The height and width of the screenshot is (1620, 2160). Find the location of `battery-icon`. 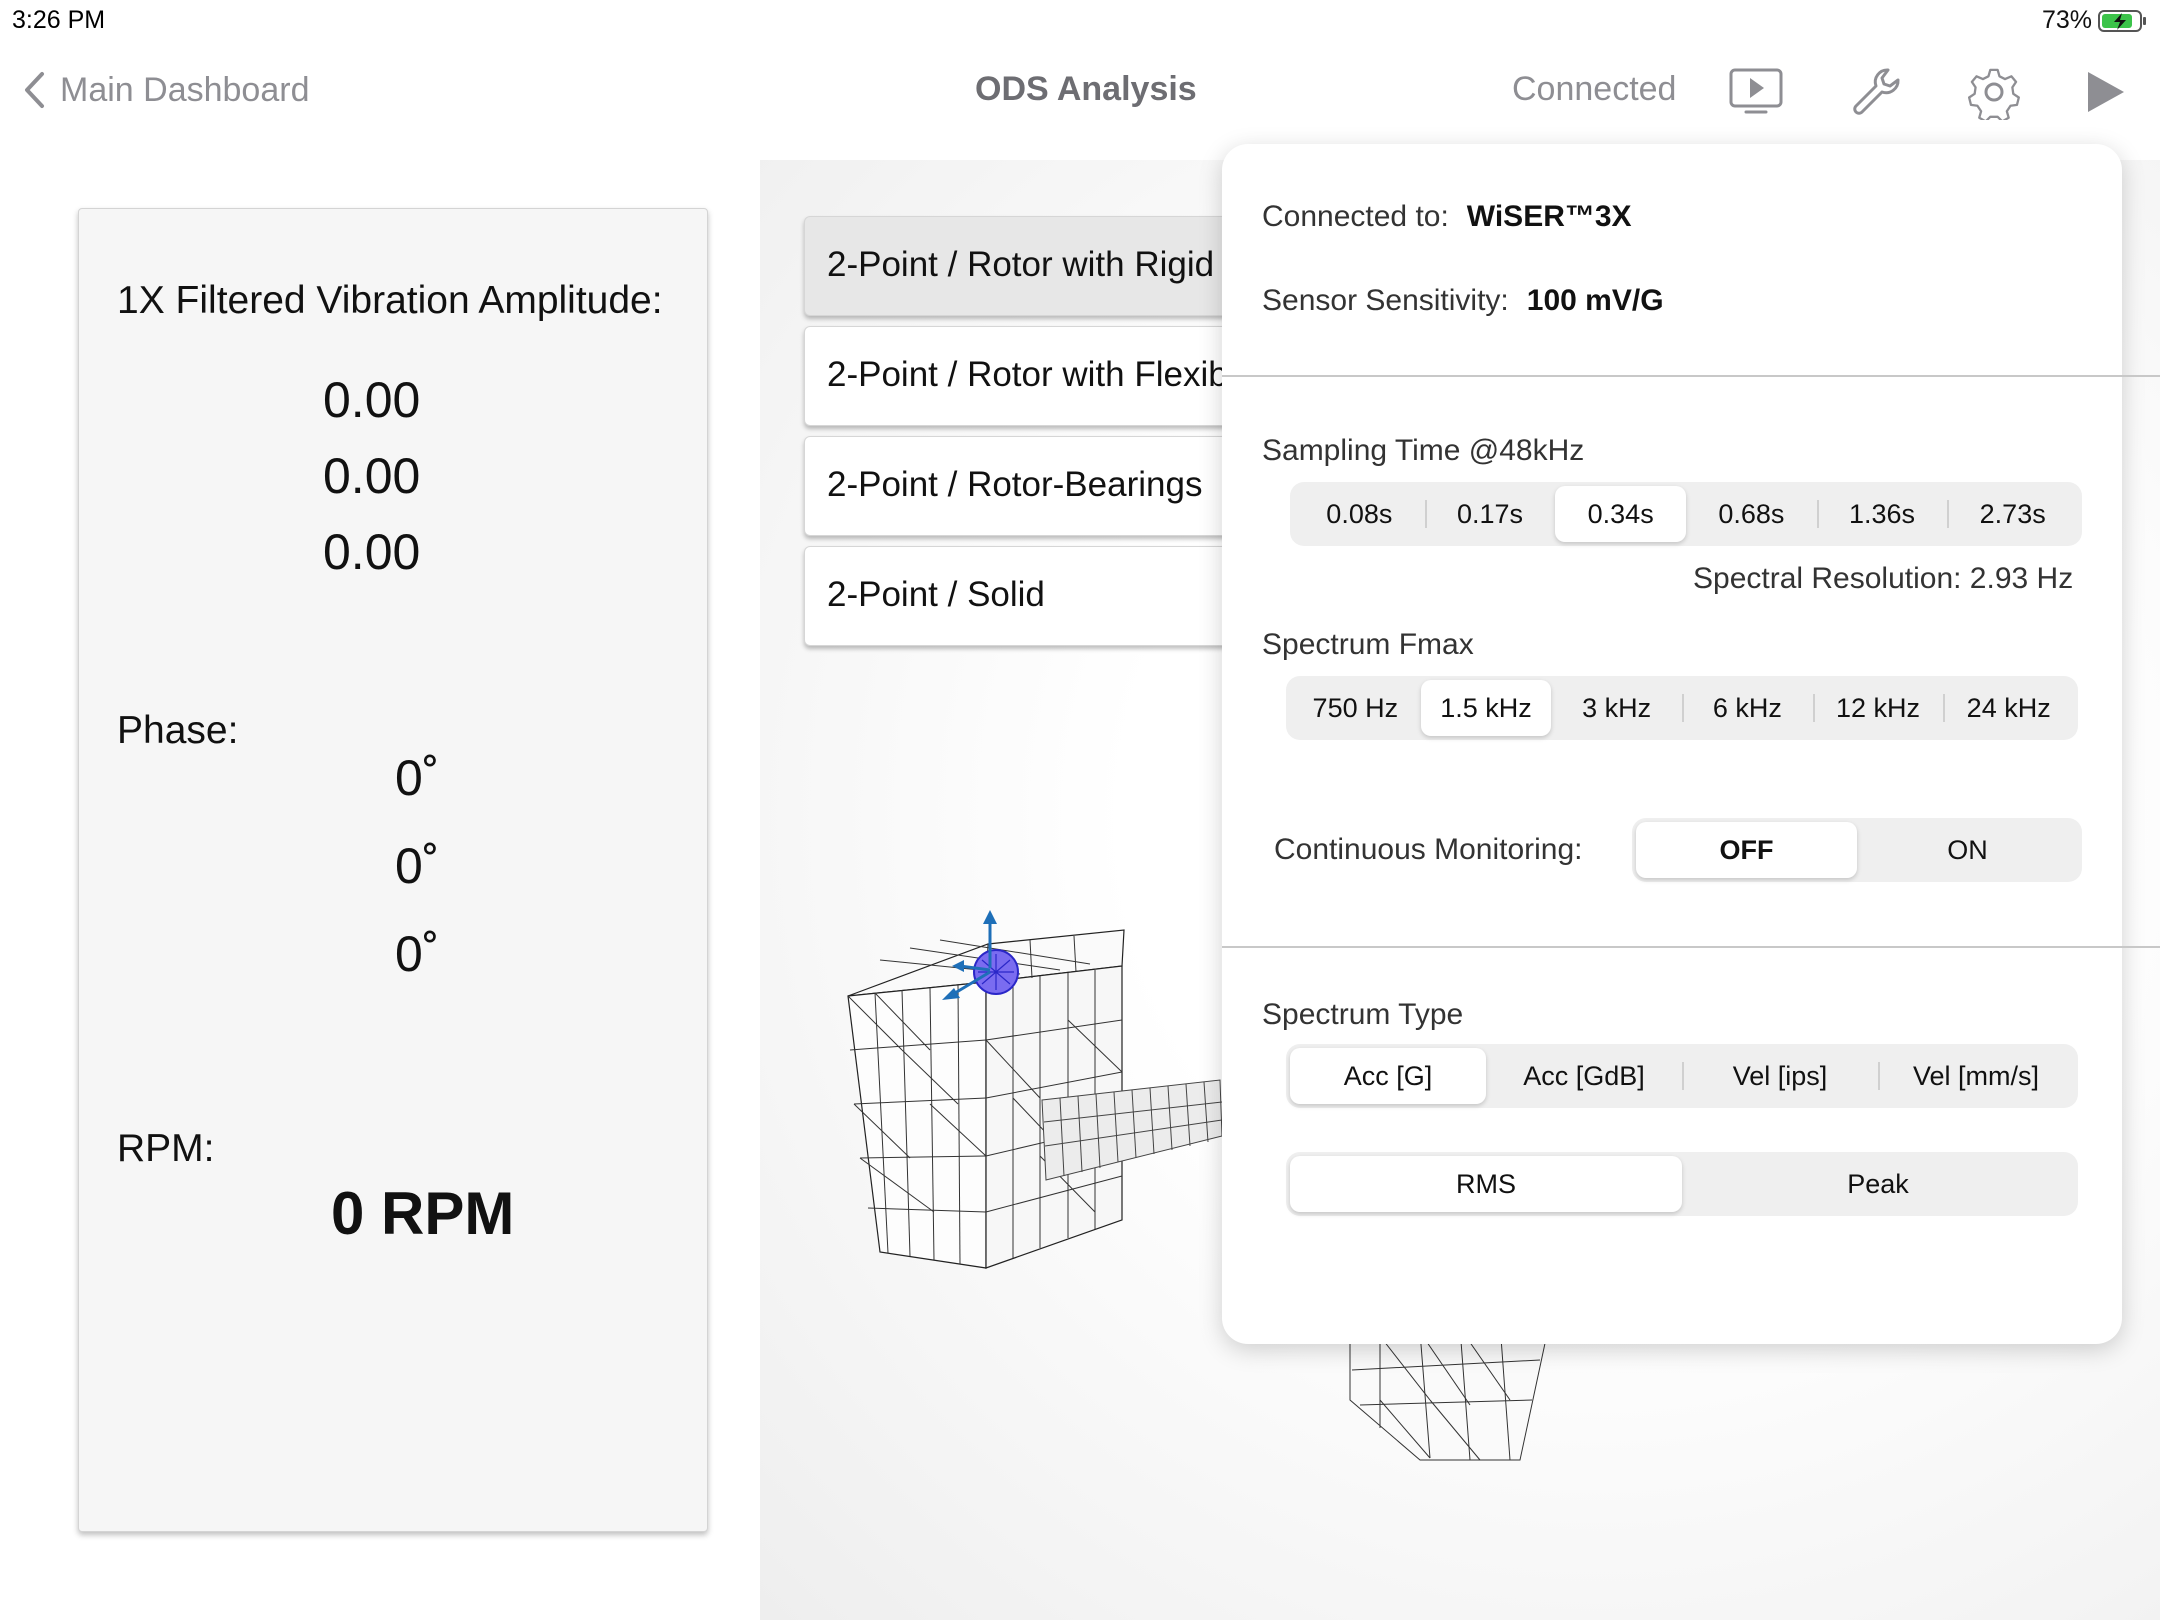

battery-icon is located at coordinates (2122, 20).